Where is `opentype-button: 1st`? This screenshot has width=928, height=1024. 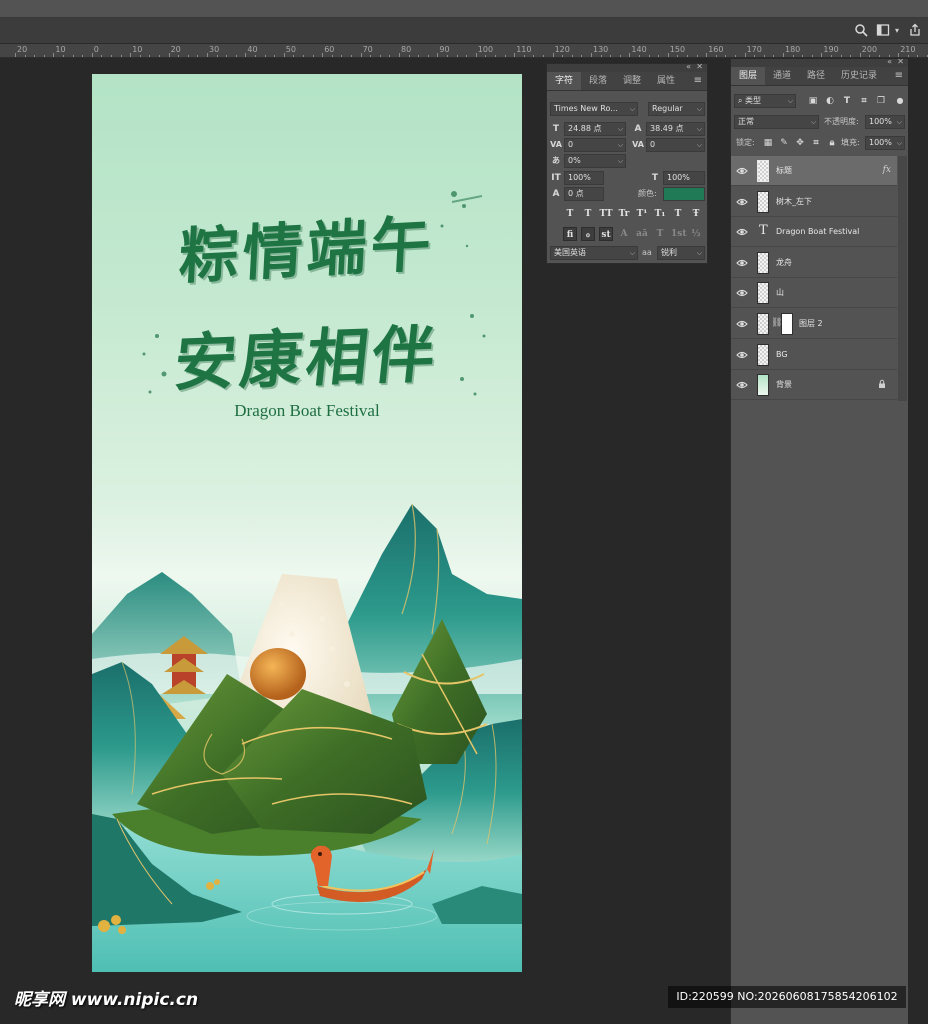 opentype-button: 1st is located at coordinates (679, 234).